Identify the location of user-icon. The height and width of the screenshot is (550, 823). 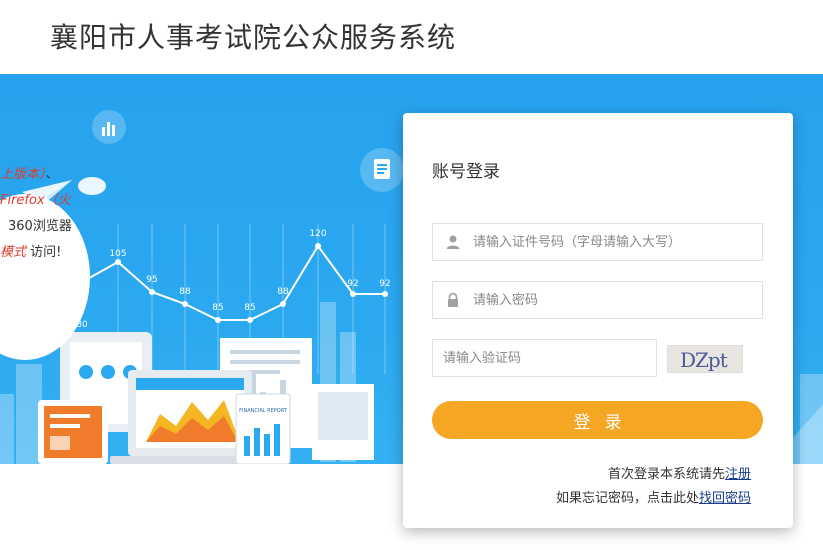
(453, 242).